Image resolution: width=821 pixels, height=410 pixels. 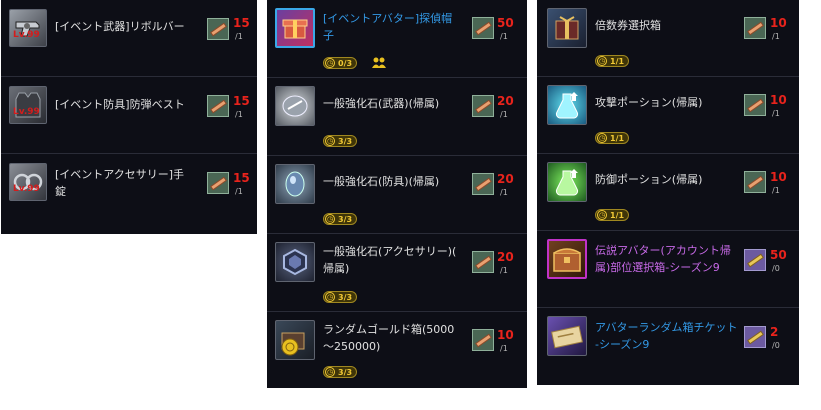 I want to click on item-name-line1: アバターランダム箱チケット, so click(x=666, y=327).